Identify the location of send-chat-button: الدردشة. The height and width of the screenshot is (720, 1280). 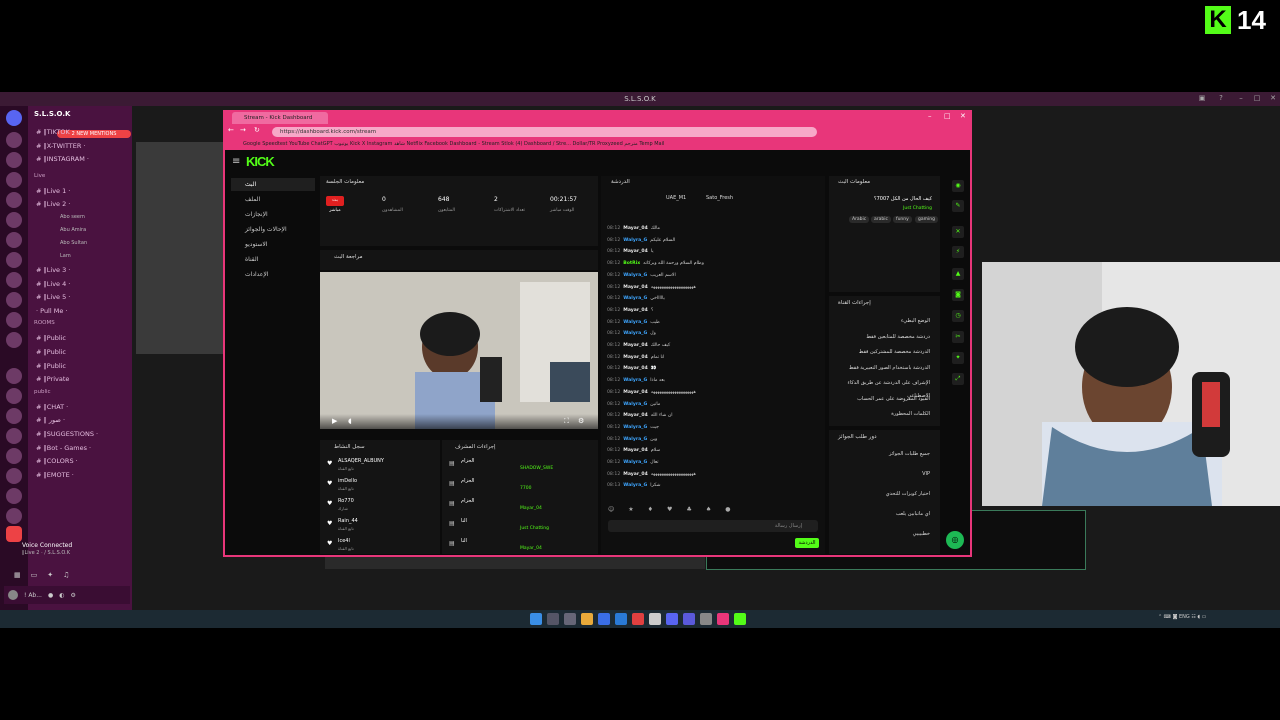
(807, 543).